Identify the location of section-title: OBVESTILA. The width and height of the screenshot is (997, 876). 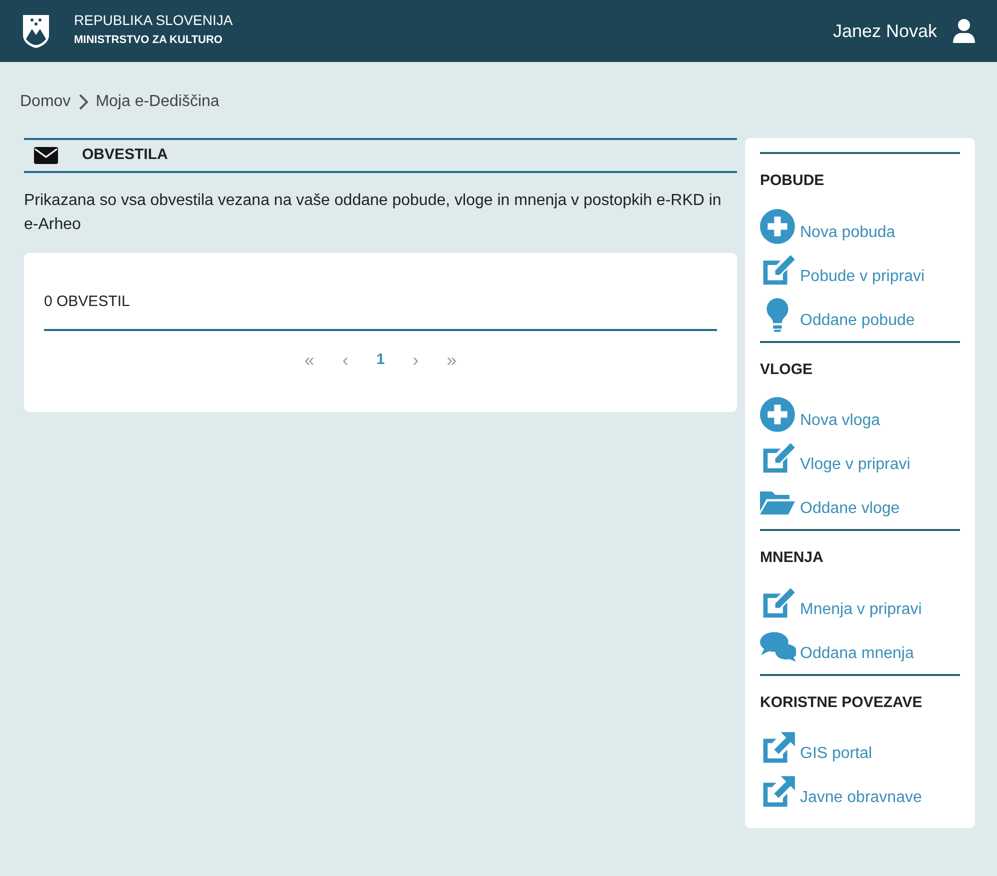
(125, 155).